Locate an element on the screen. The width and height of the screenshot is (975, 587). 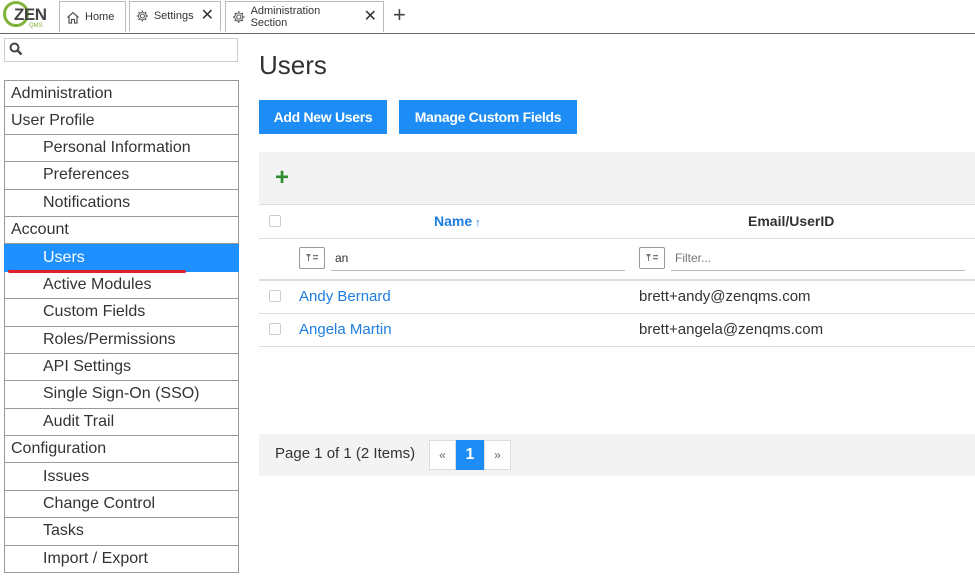
add-tab-button: + is located at coordinates (399, 15).